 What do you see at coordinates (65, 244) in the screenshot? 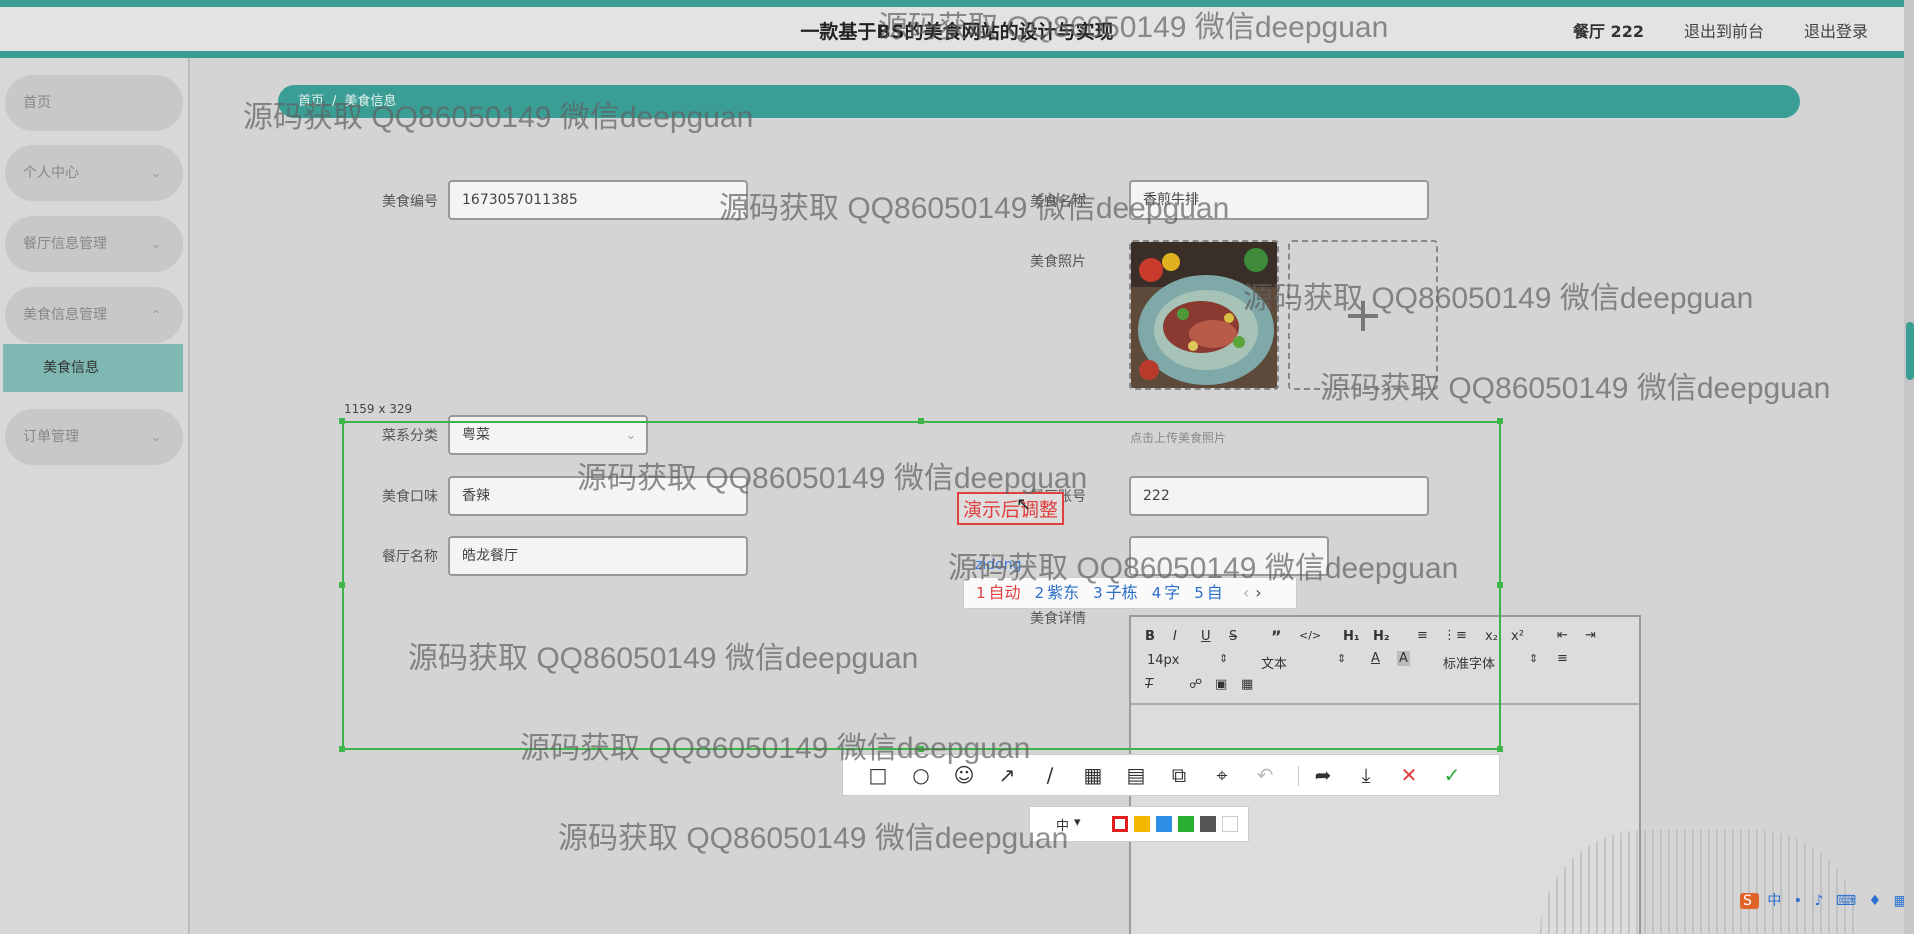
I see `sidebar-item-label: 餐厅信息管理` at bounding box center [65, 244].